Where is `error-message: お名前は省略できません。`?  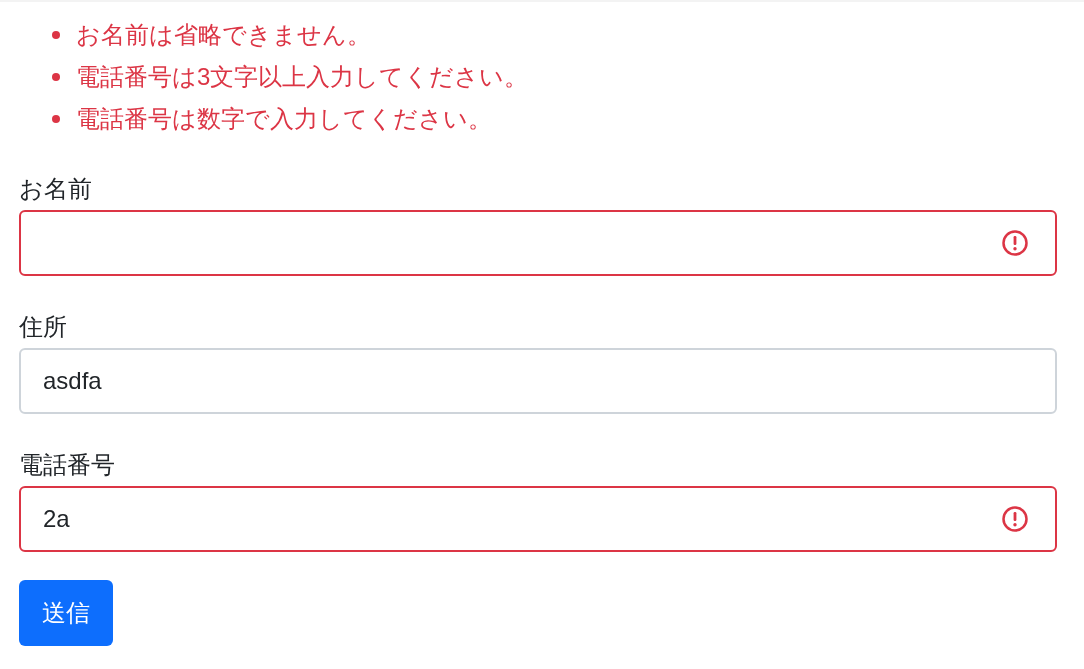
error-message: お名前は省略できません。 is located at coordinates (223, 35).